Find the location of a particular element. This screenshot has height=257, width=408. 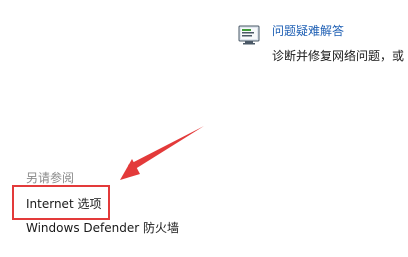

troubleshoot-description: 诊断并修复网络问题，或 is located at coordinates (338, 56).